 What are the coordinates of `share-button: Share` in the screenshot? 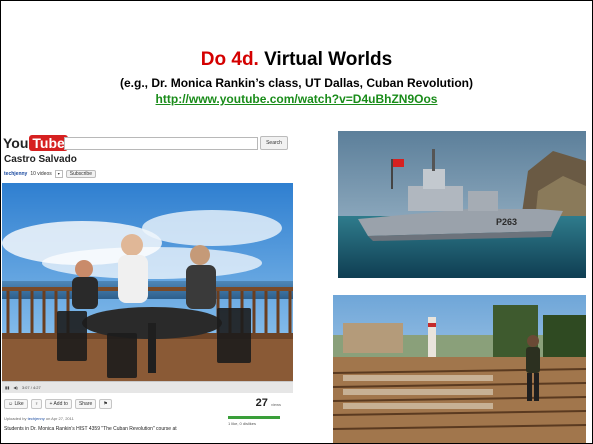 It's located at (85, 404).